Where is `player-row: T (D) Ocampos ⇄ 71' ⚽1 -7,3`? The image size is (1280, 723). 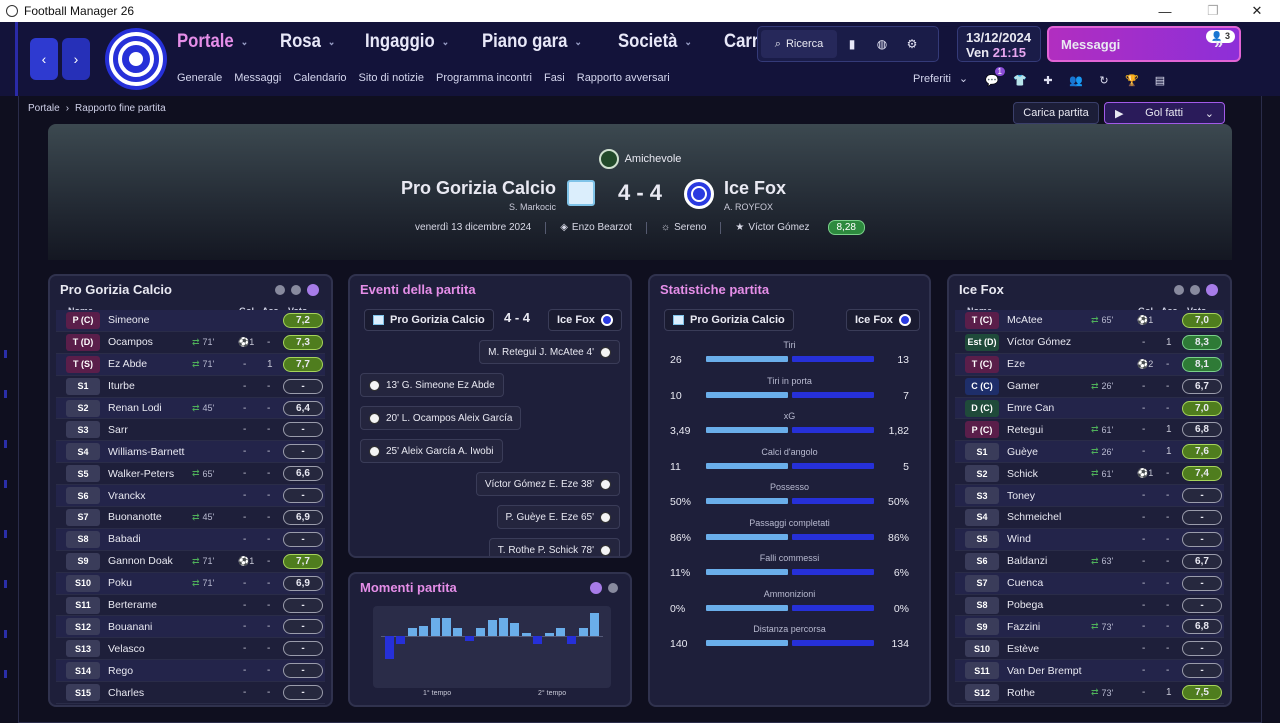 player-row: T (D) Ocampos ⇄ 71' ⚽1 -7,3 is located at coordinates (190, 343).